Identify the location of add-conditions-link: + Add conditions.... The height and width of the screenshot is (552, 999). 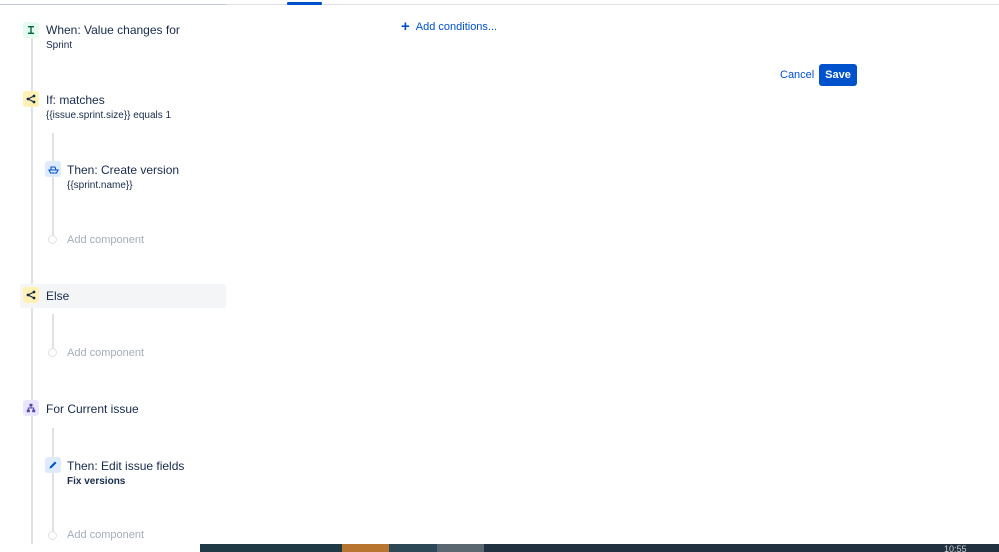
(449, 26).